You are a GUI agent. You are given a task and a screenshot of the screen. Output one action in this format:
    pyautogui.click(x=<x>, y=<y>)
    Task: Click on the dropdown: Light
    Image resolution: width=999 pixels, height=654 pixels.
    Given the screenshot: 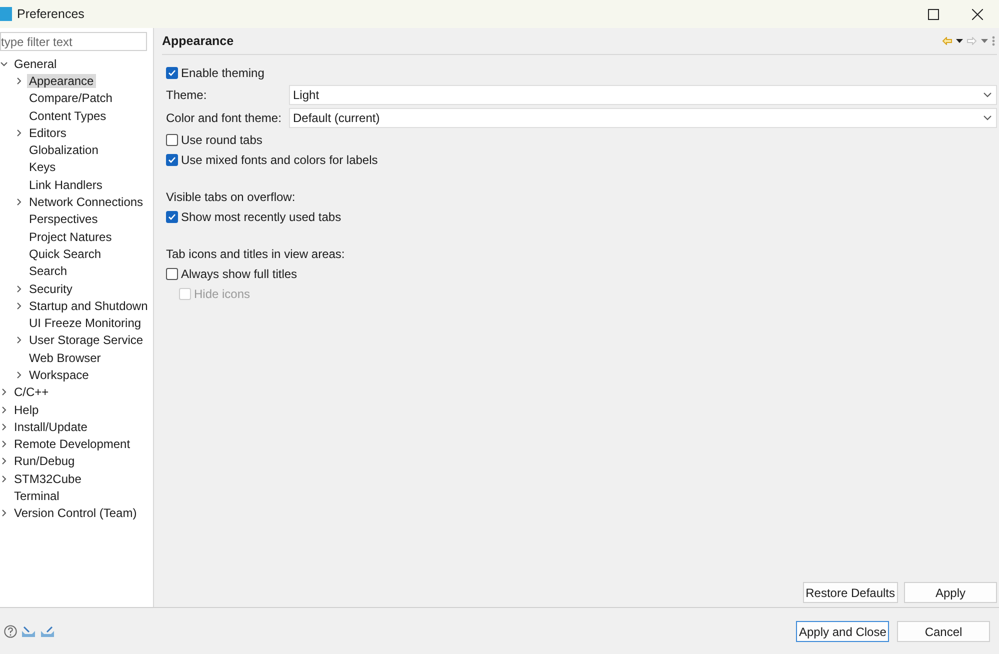 What is the action you would take?
    pyautogui.click(x=643, y=94)
    